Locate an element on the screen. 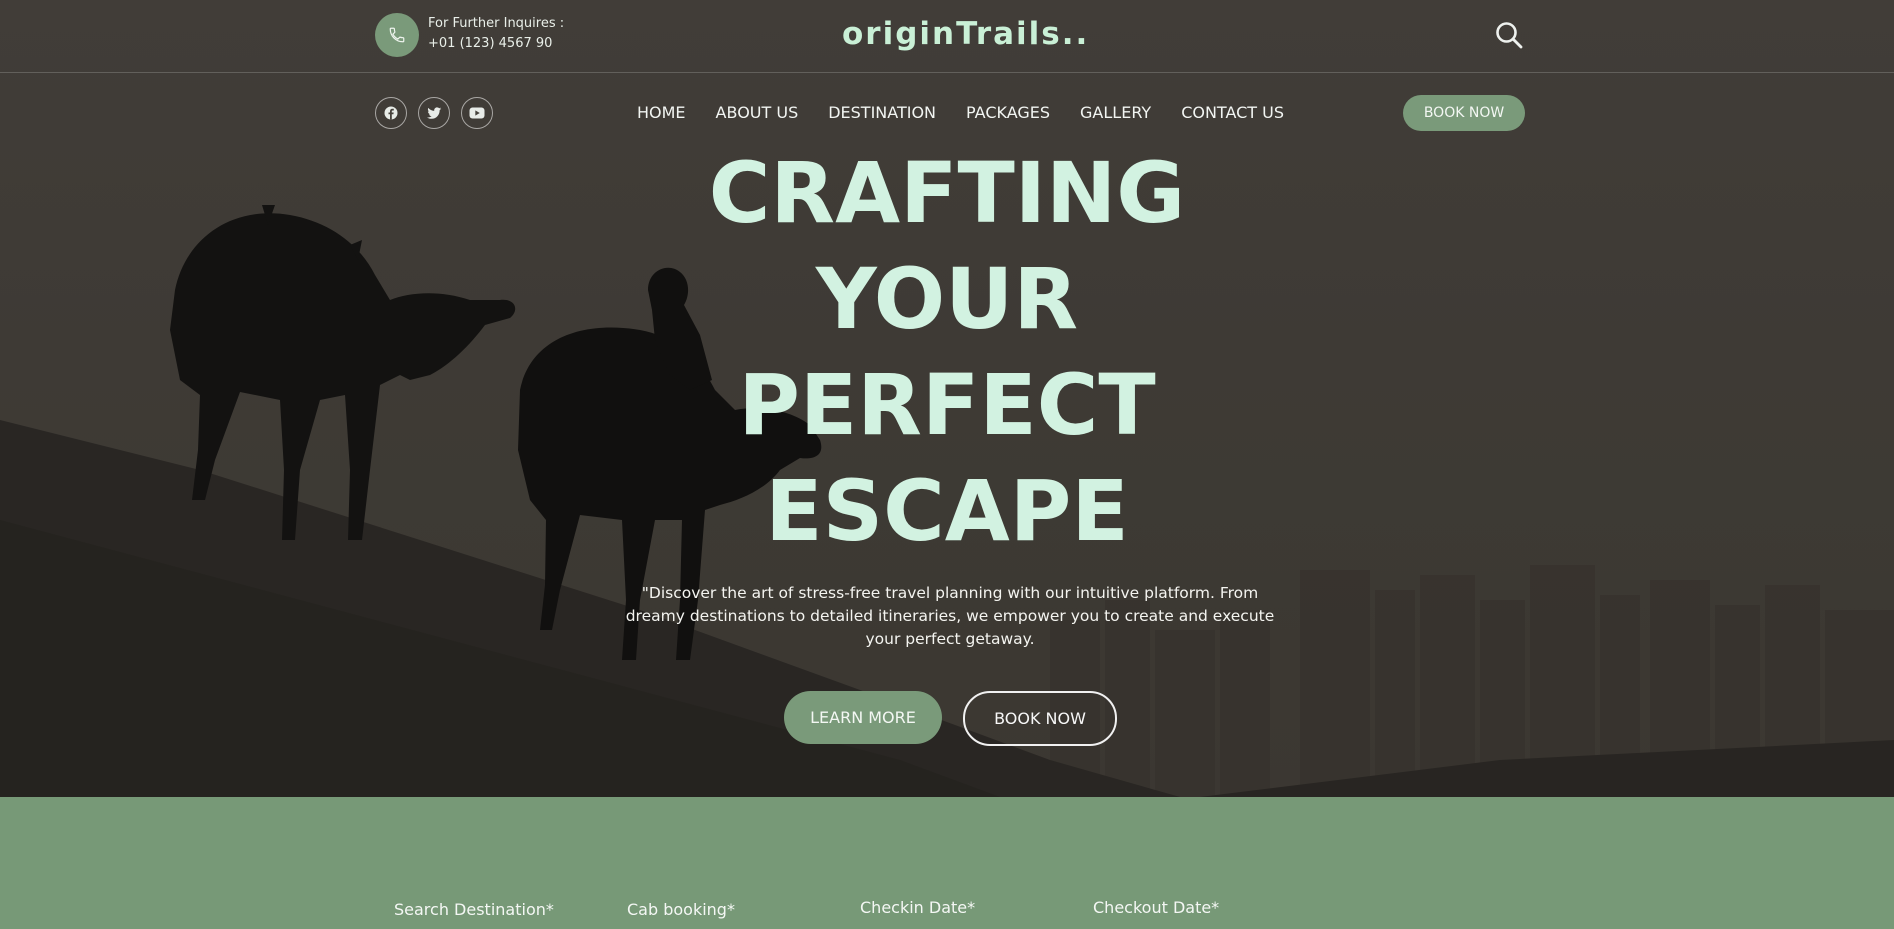 The width and height of the screenshot is (1894, 929). hero-book-now-button: BOOK NOW is located at coordinates (1040, 718).